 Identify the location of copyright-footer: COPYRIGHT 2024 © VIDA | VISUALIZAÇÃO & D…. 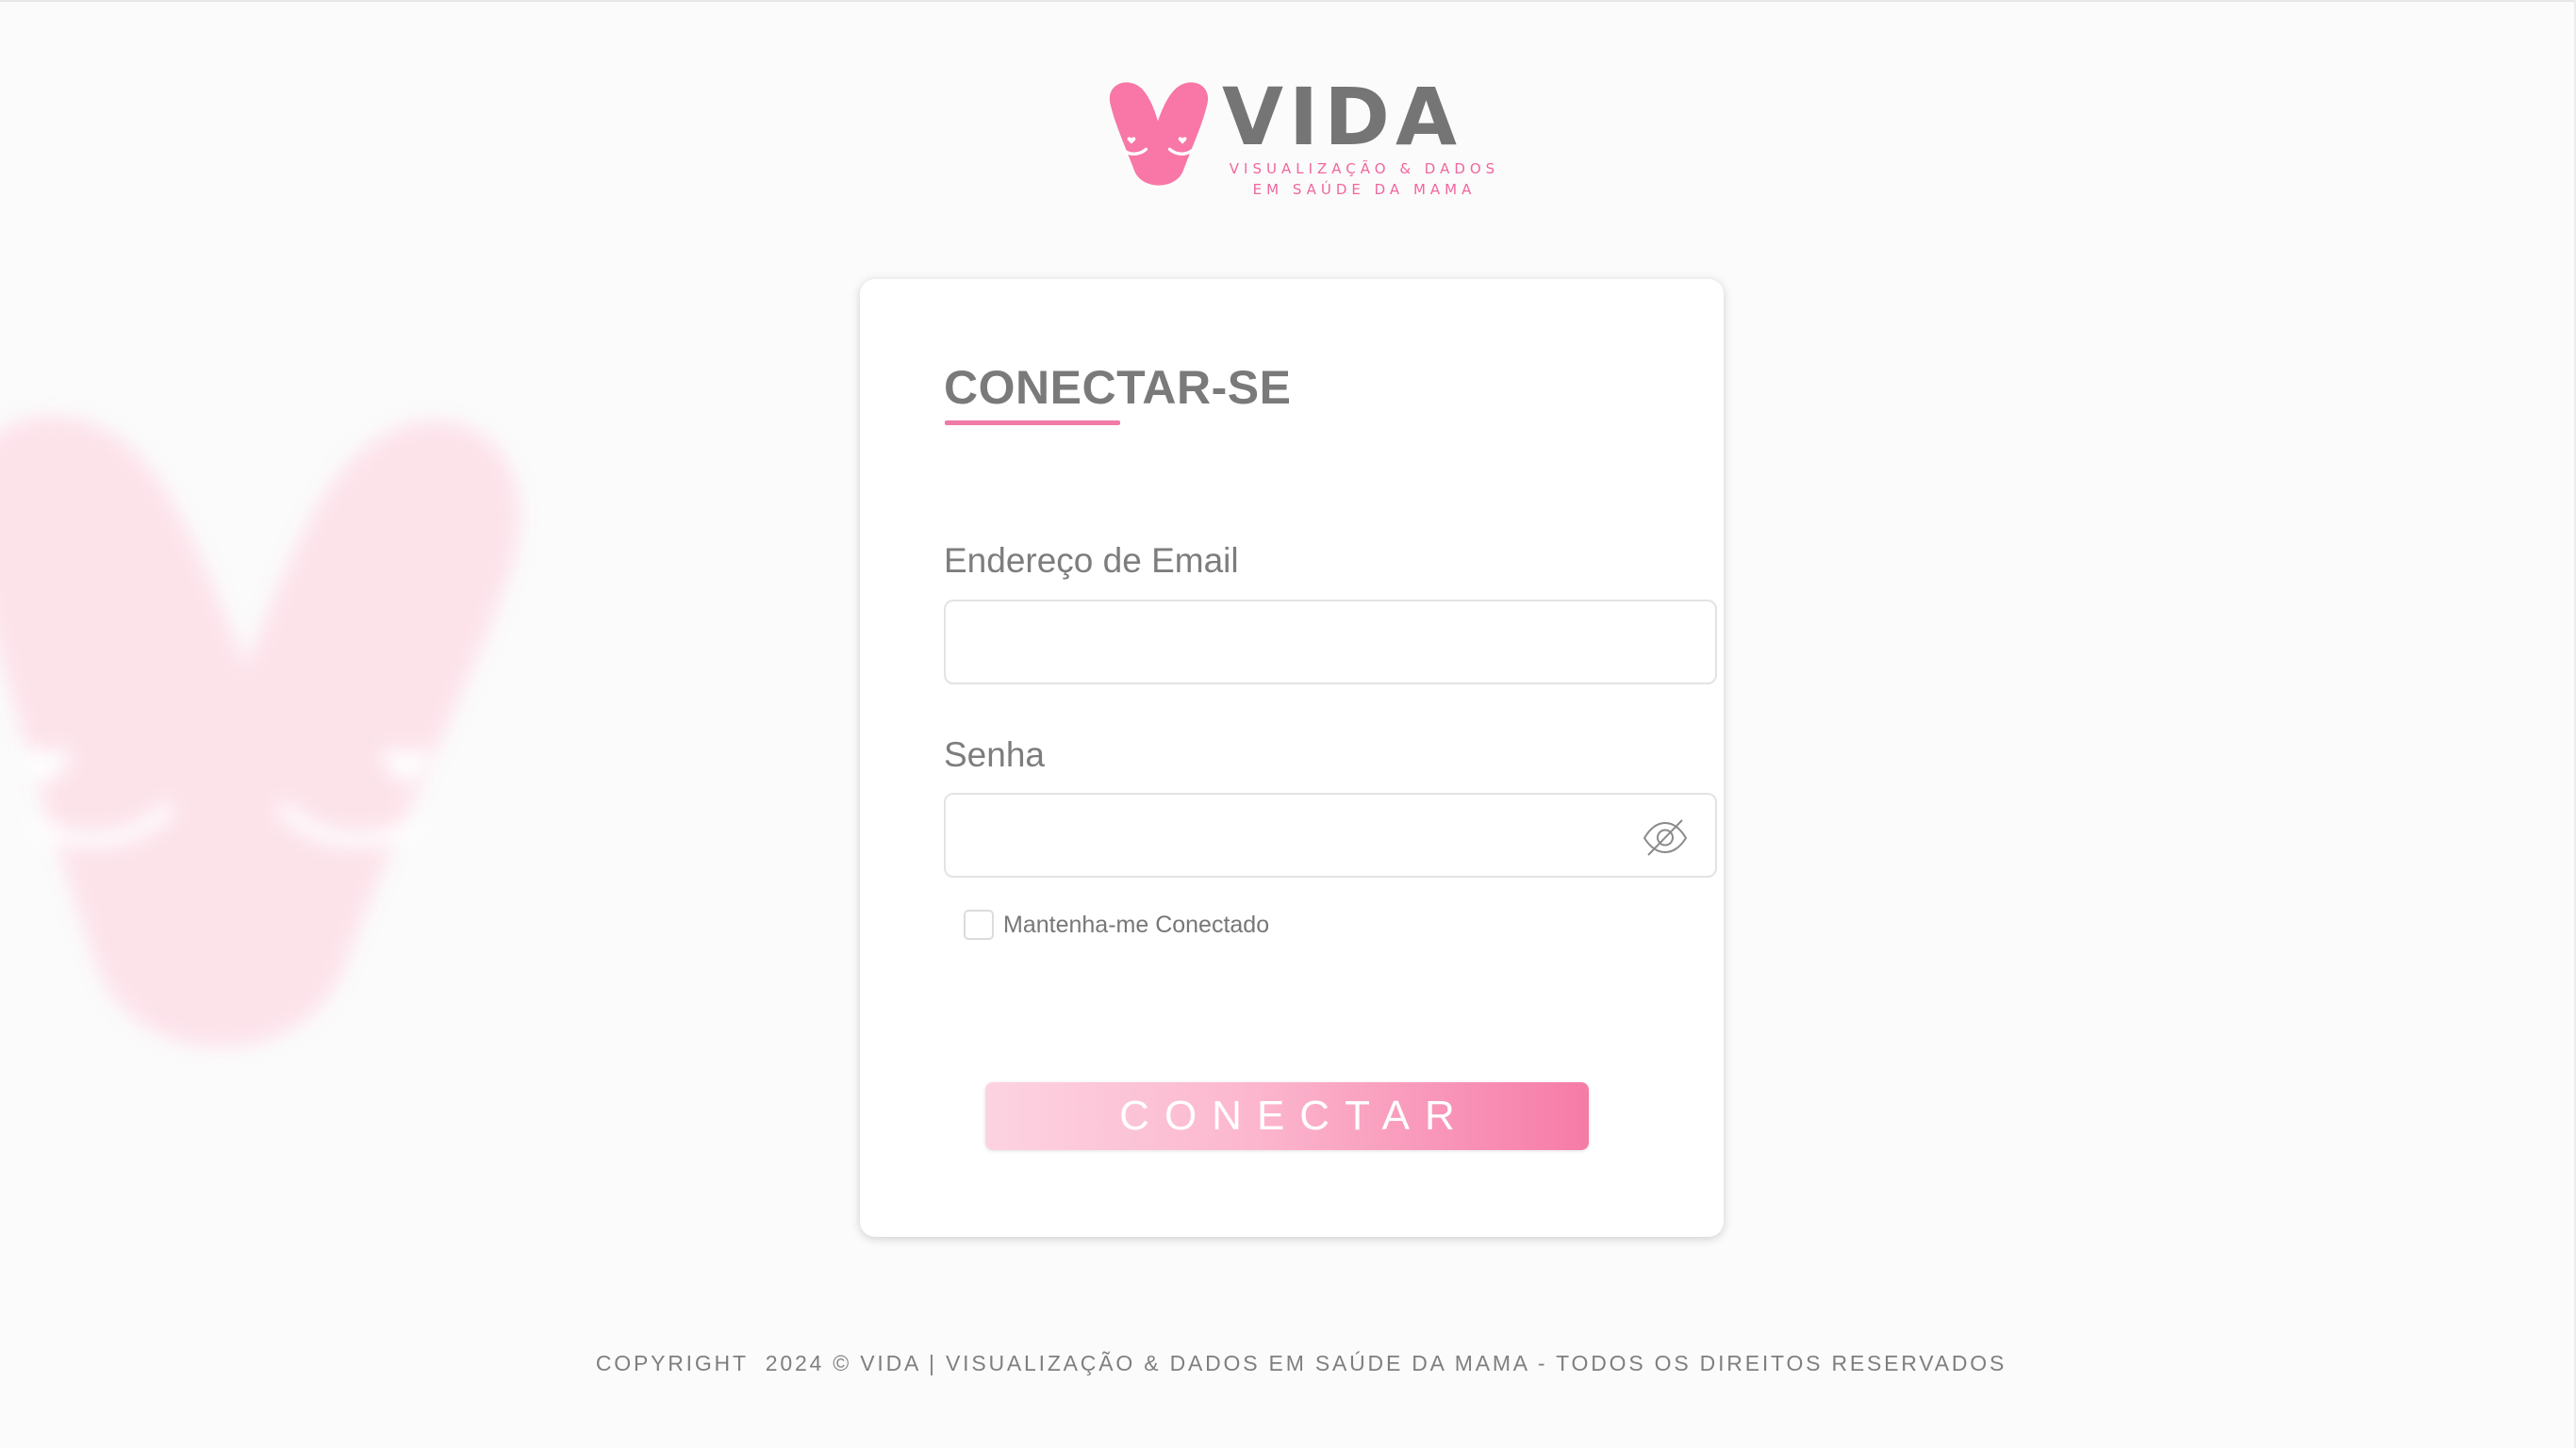
(1301, 1363).